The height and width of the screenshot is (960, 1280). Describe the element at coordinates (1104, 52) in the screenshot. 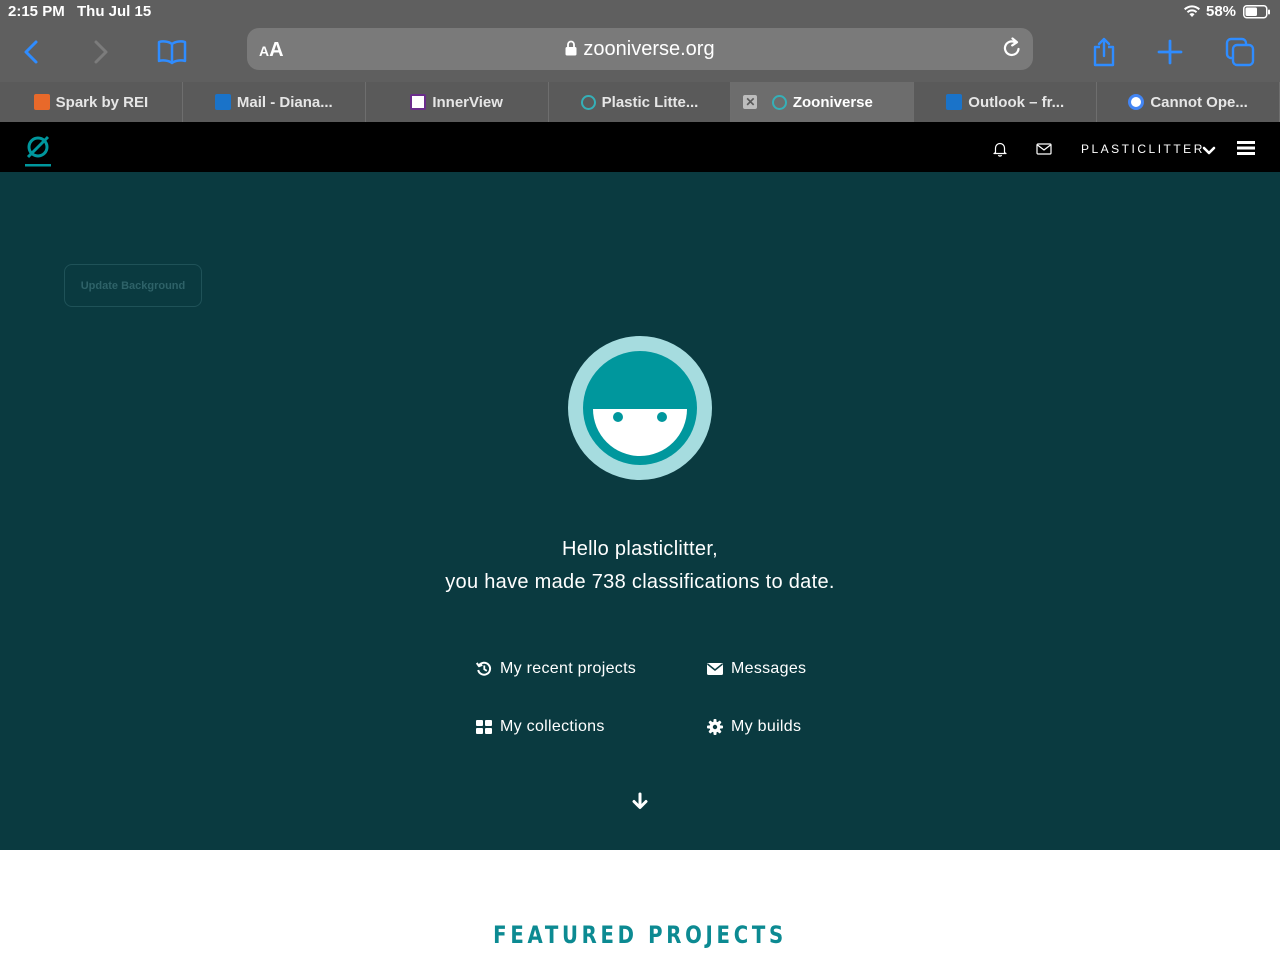

I see `share-button` at that location.